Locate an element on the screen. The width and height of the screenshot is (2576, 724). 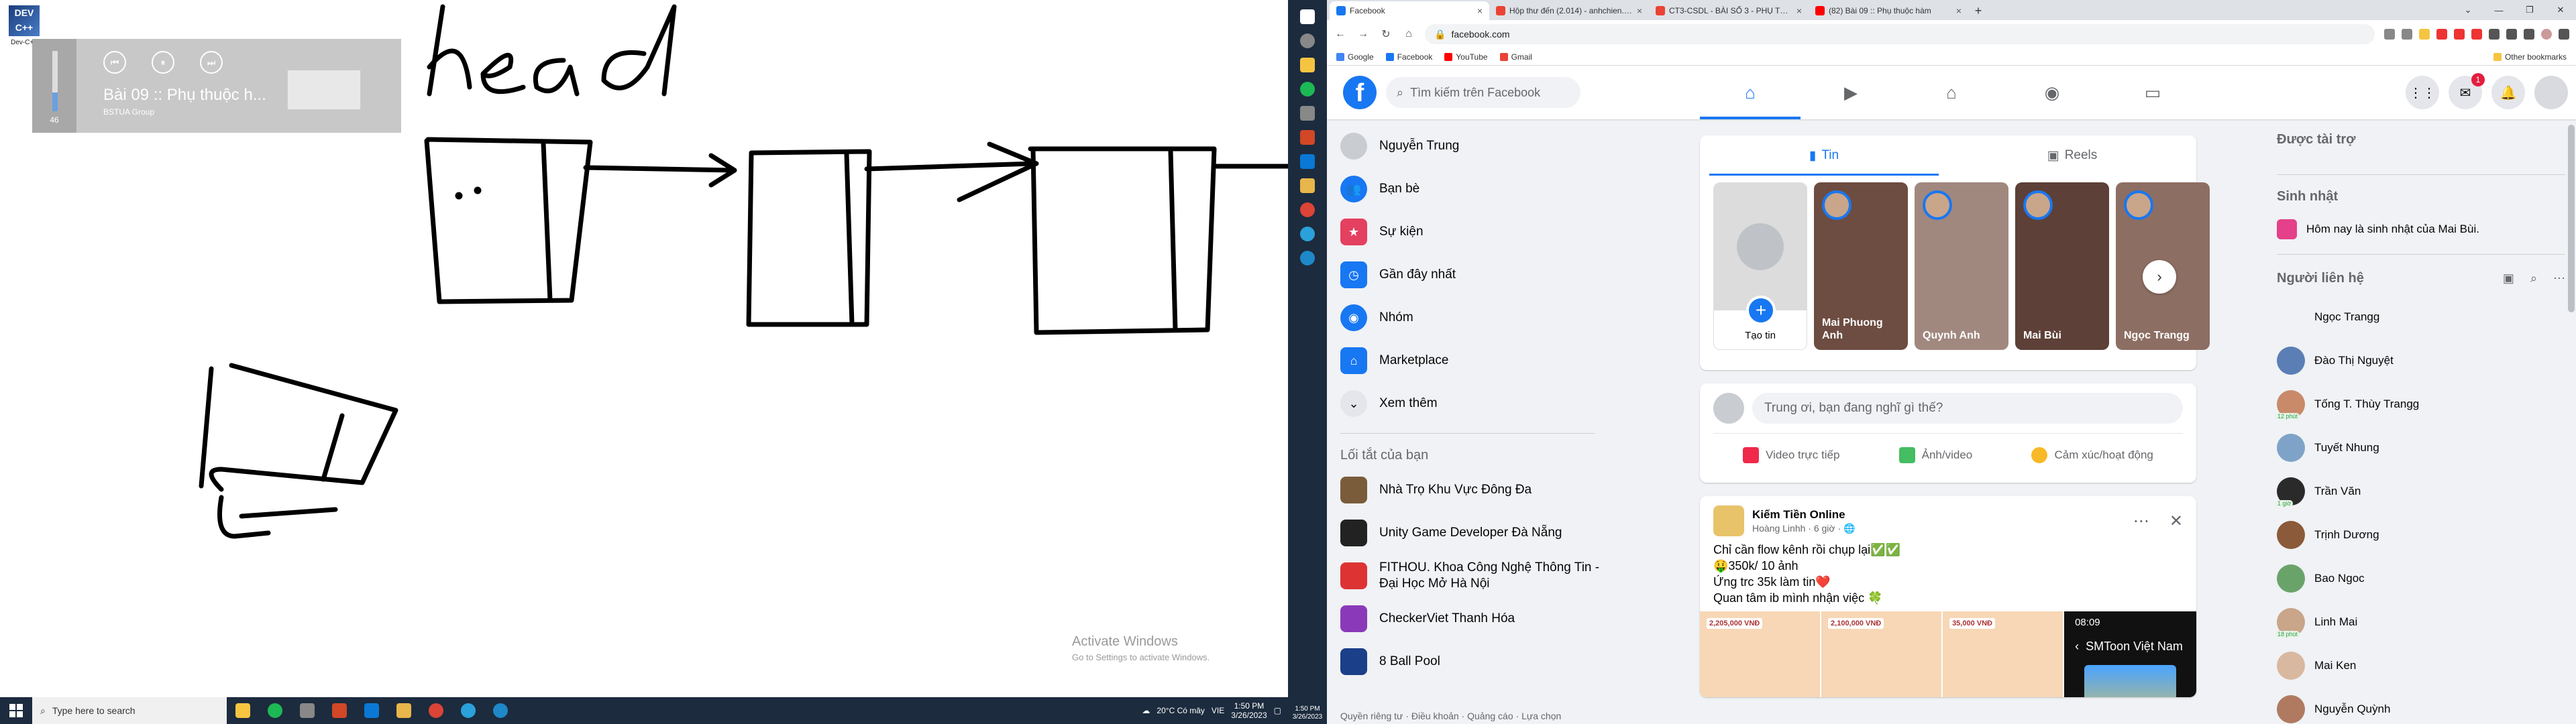
taskbar-app-spotify is located at coordinates (275, 710).